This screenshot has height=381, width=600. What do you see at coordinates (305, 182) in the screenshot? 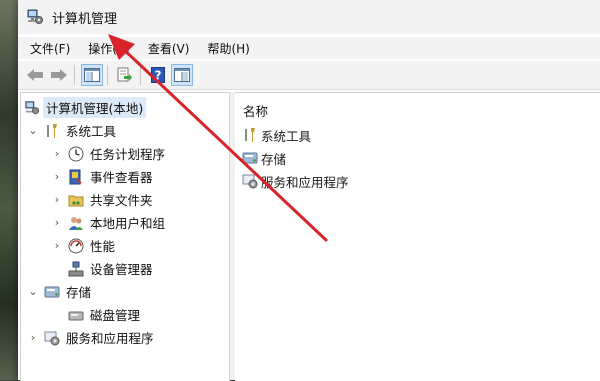
I see `list-item-label: 服务和应用程序` at bounding box center [305, 182].